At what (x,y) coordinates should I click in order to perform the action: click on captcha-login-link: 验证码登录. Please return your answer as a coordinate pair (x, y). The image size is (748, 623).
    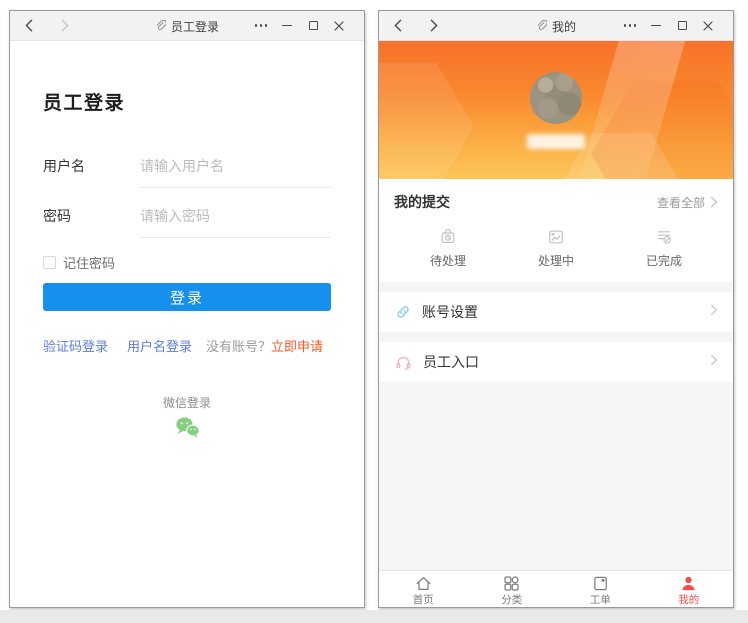
    Looking at the image, I should click on (75, 345).